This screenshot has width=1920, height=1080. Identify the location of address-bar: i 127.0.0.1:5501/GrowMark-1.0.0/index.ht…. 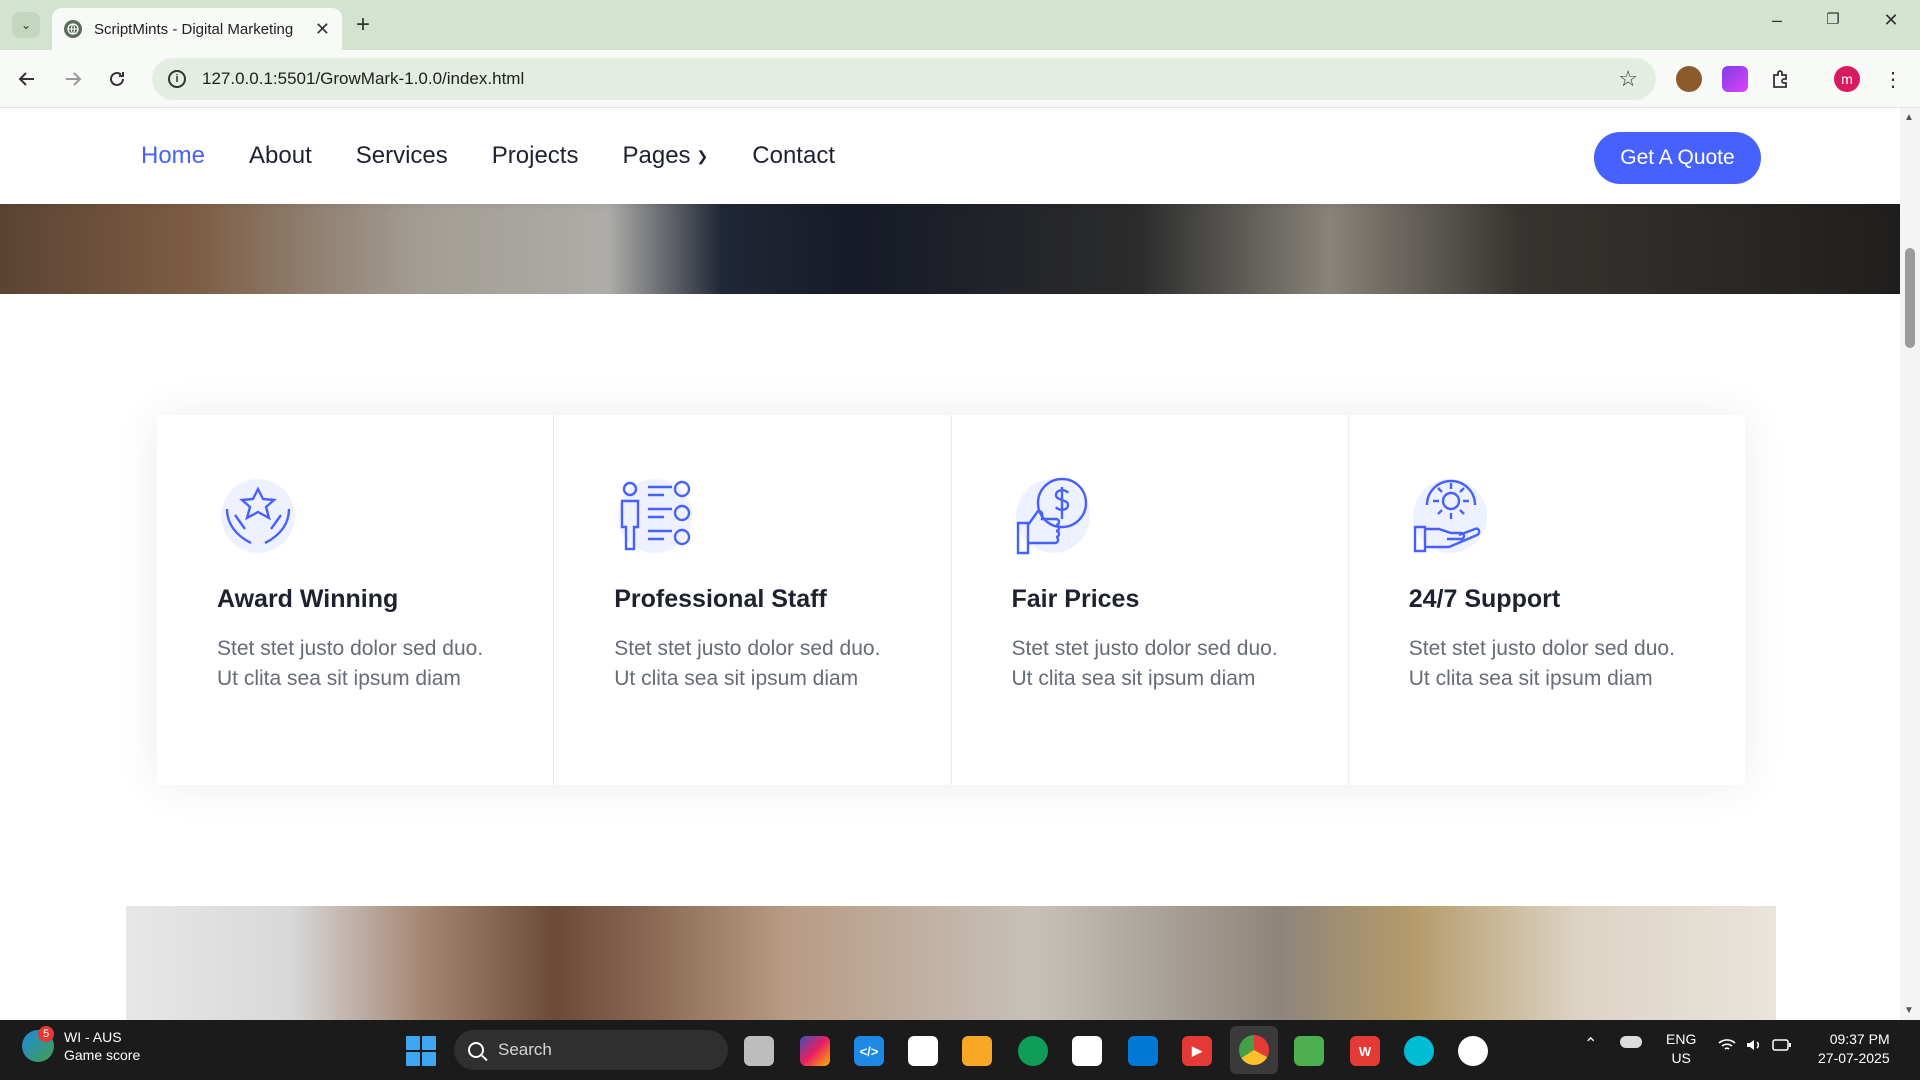
(904, 79).